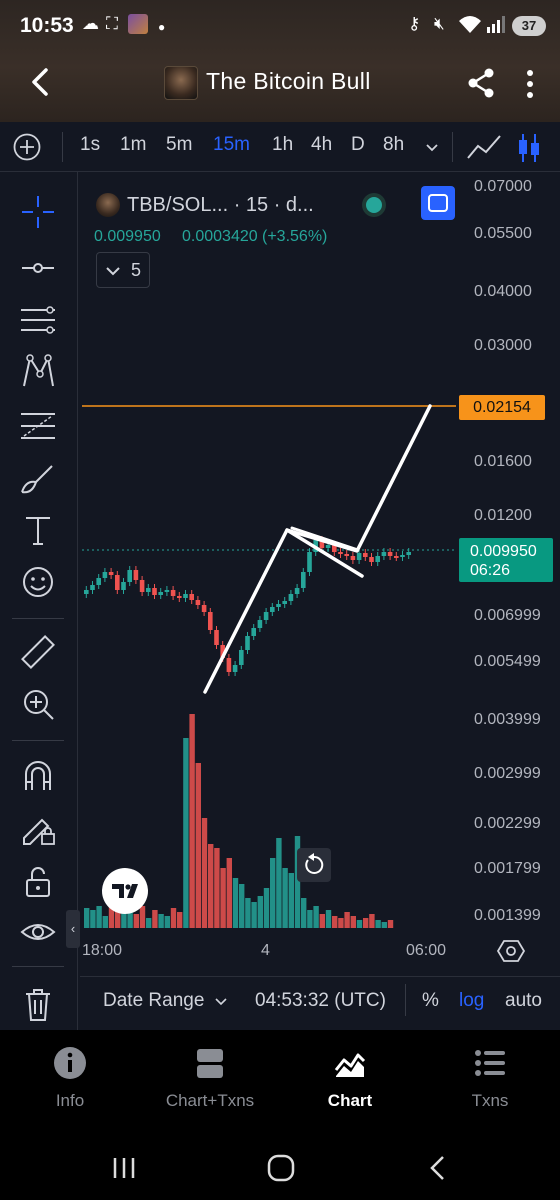 This screenshot has height=1200, width=560. Describe the element at coordinates (503, 345) in the screenshot. I see `price-tick: 0.03000` at that location.